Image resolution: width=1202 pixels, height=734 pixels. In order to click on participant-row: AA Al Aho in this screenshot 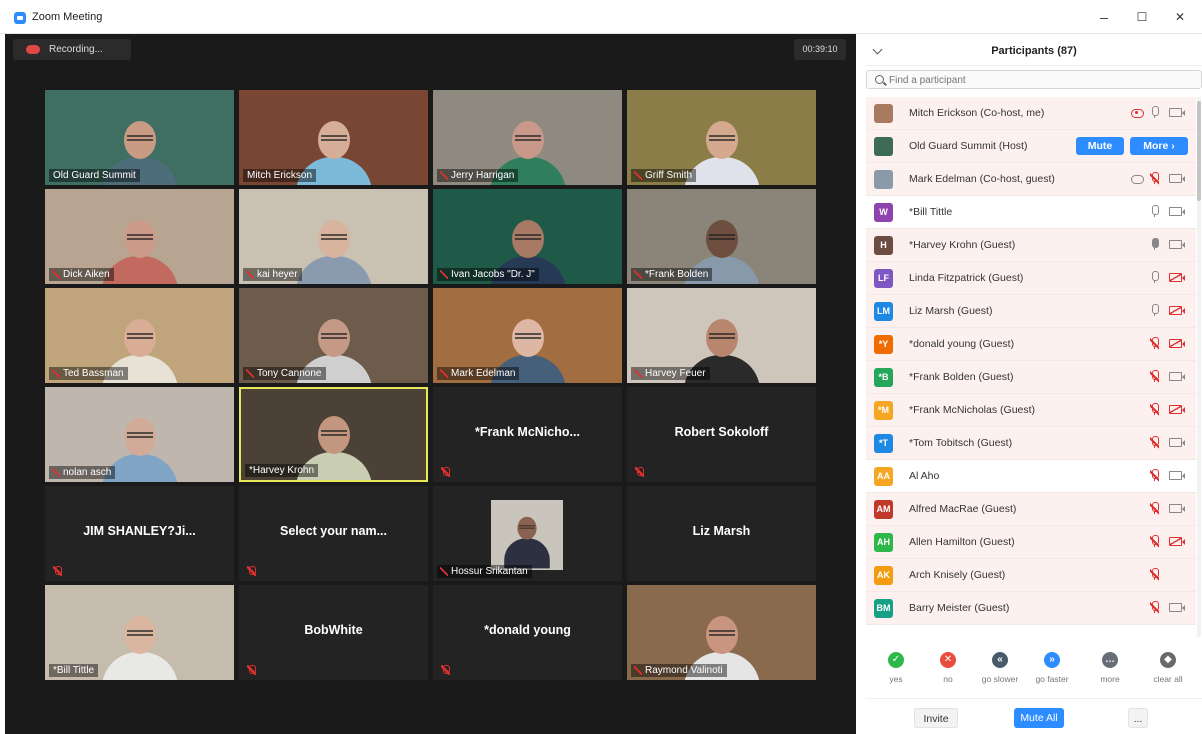, I will do `click(1031, 476)`.